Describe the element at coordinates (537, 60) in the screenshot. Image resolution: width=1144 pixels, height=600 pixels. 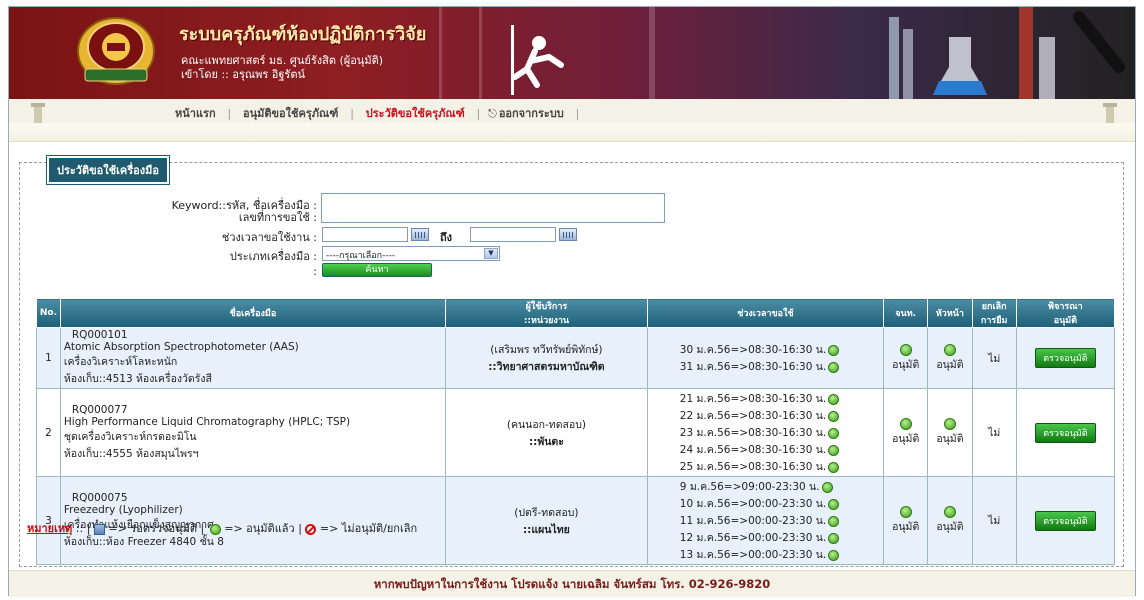
I see `runner-illustration` at that location.